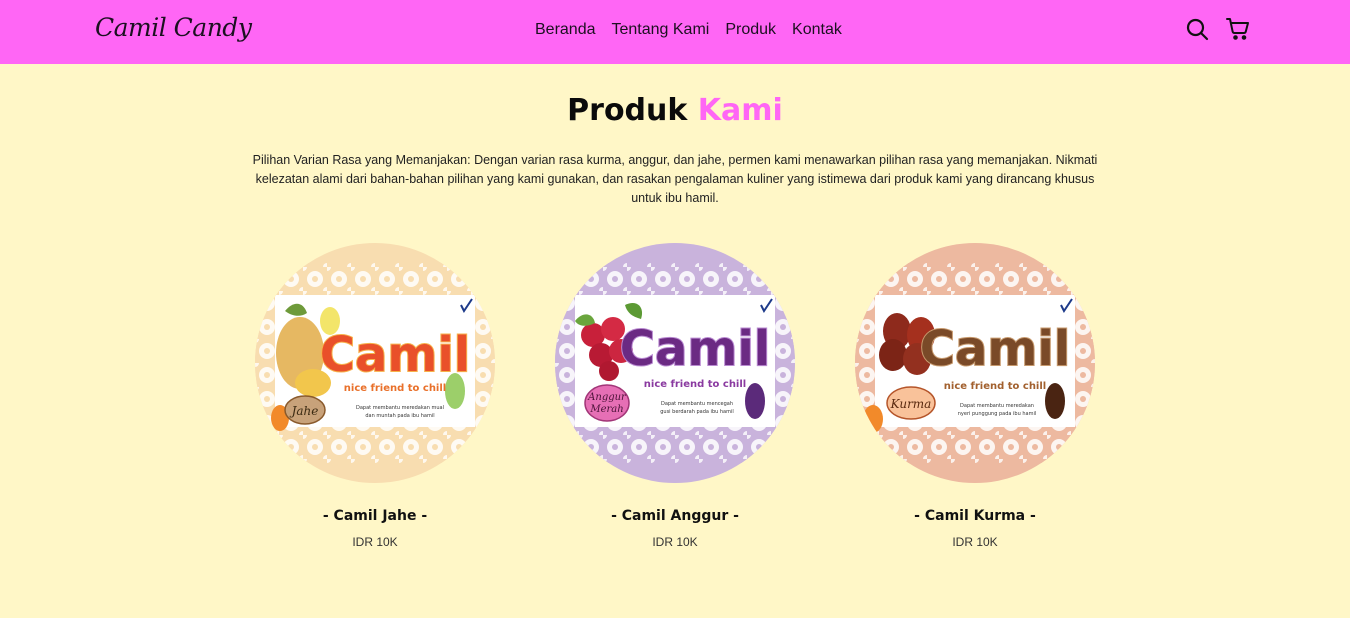  Describe the element at coordinates (395, 388) in the screenshot. I see `product-label-tagline-jahe: nice friend to chill` at that location.